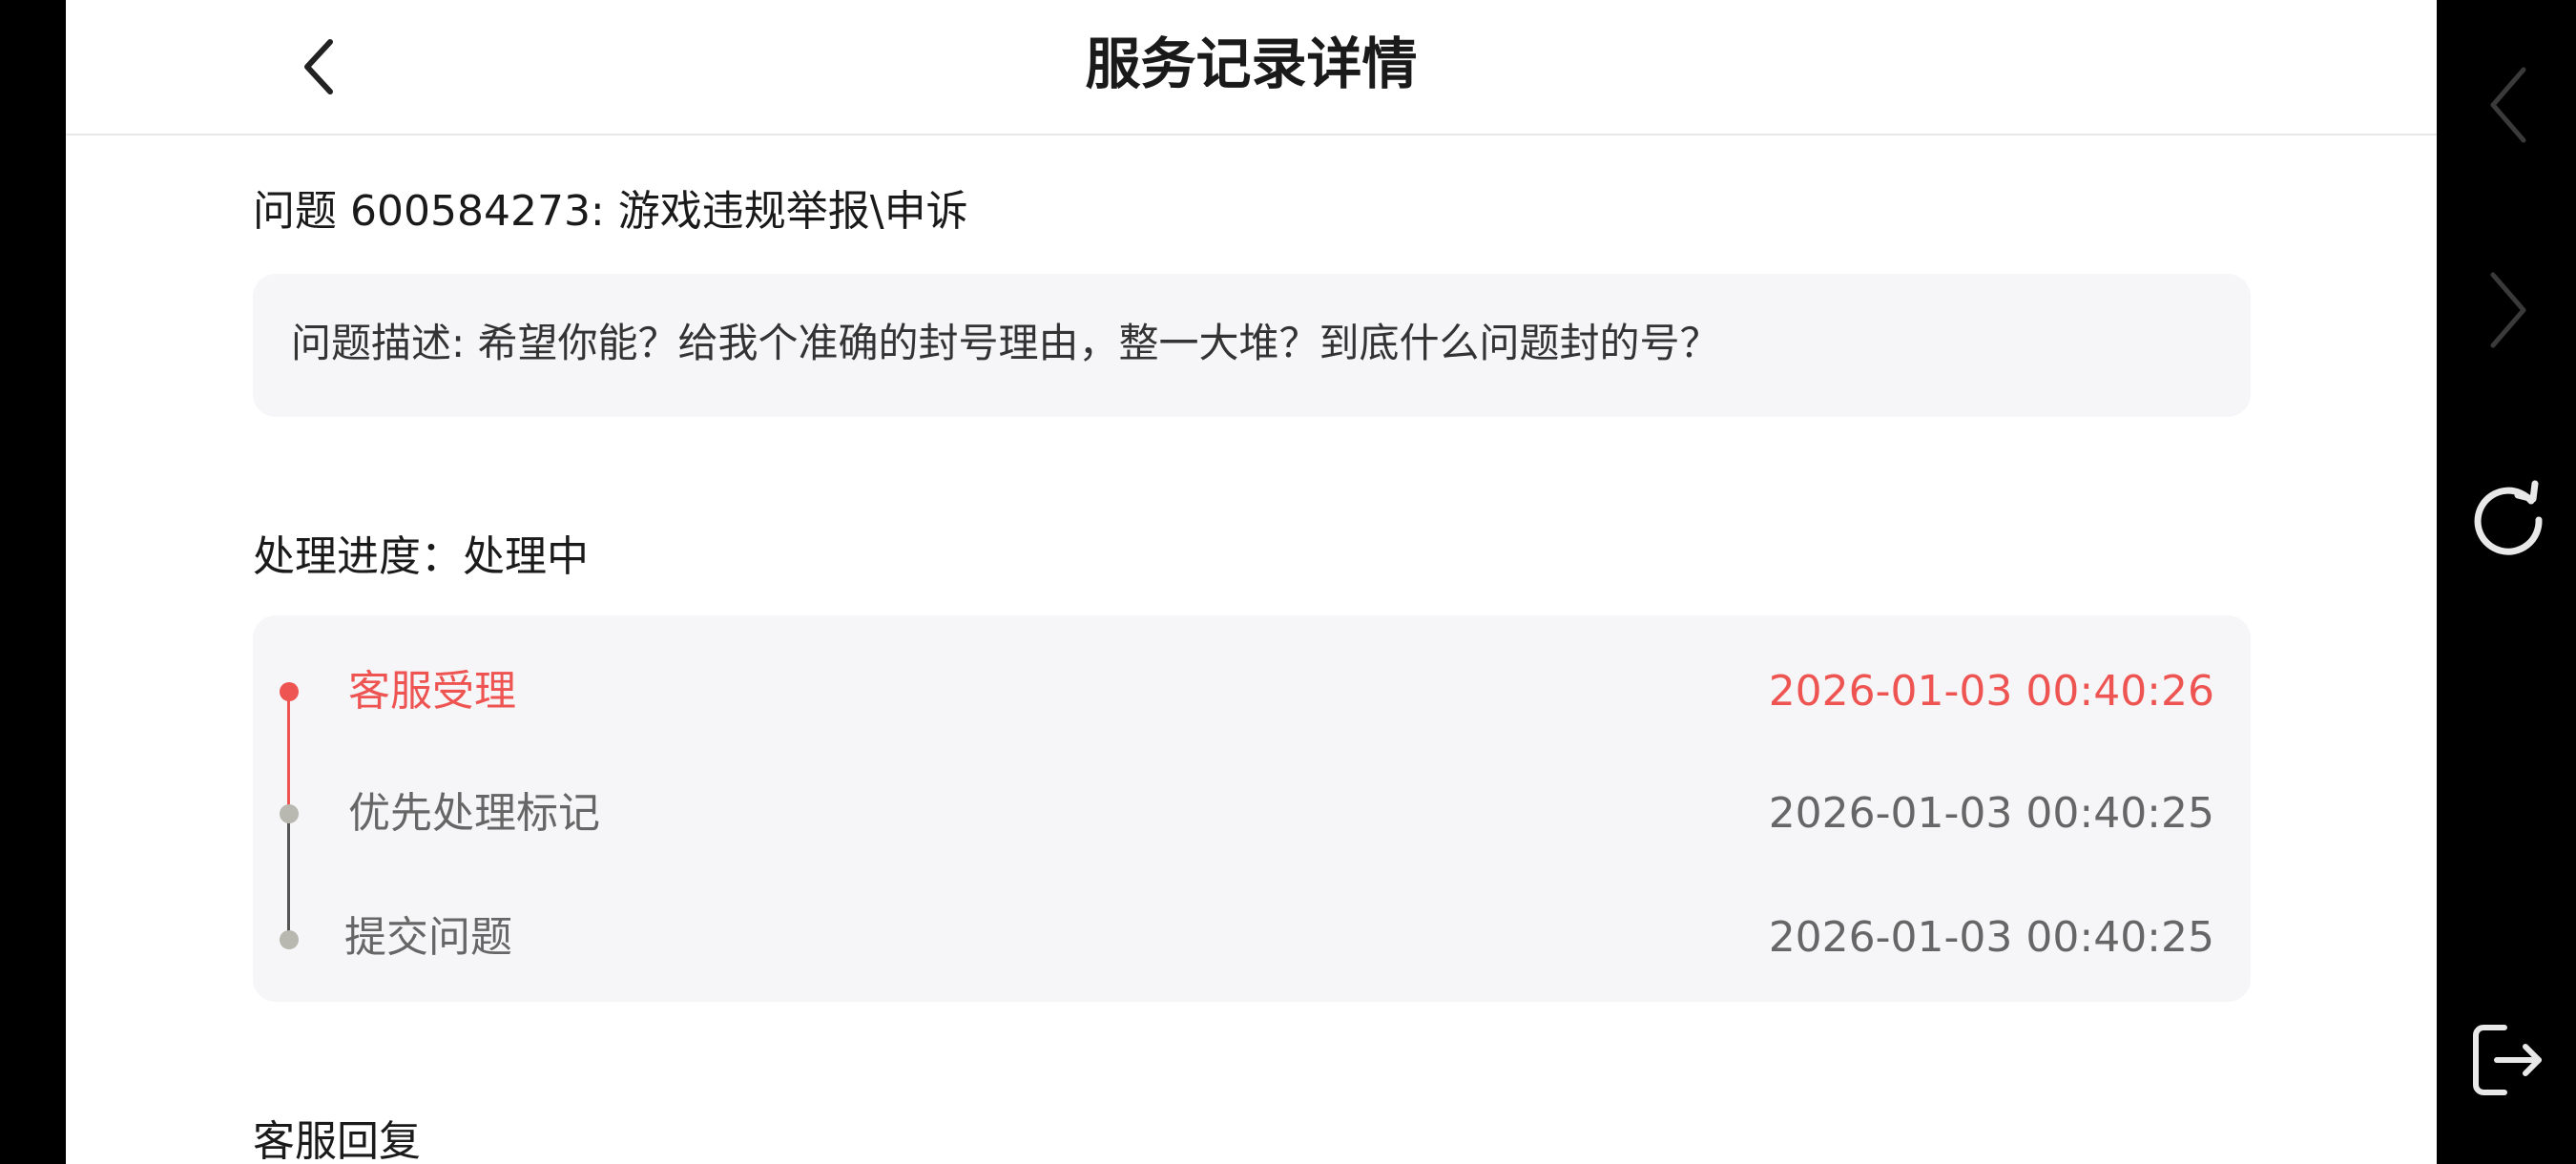  I want to click on side-refresh-button, so click(2508, 519).